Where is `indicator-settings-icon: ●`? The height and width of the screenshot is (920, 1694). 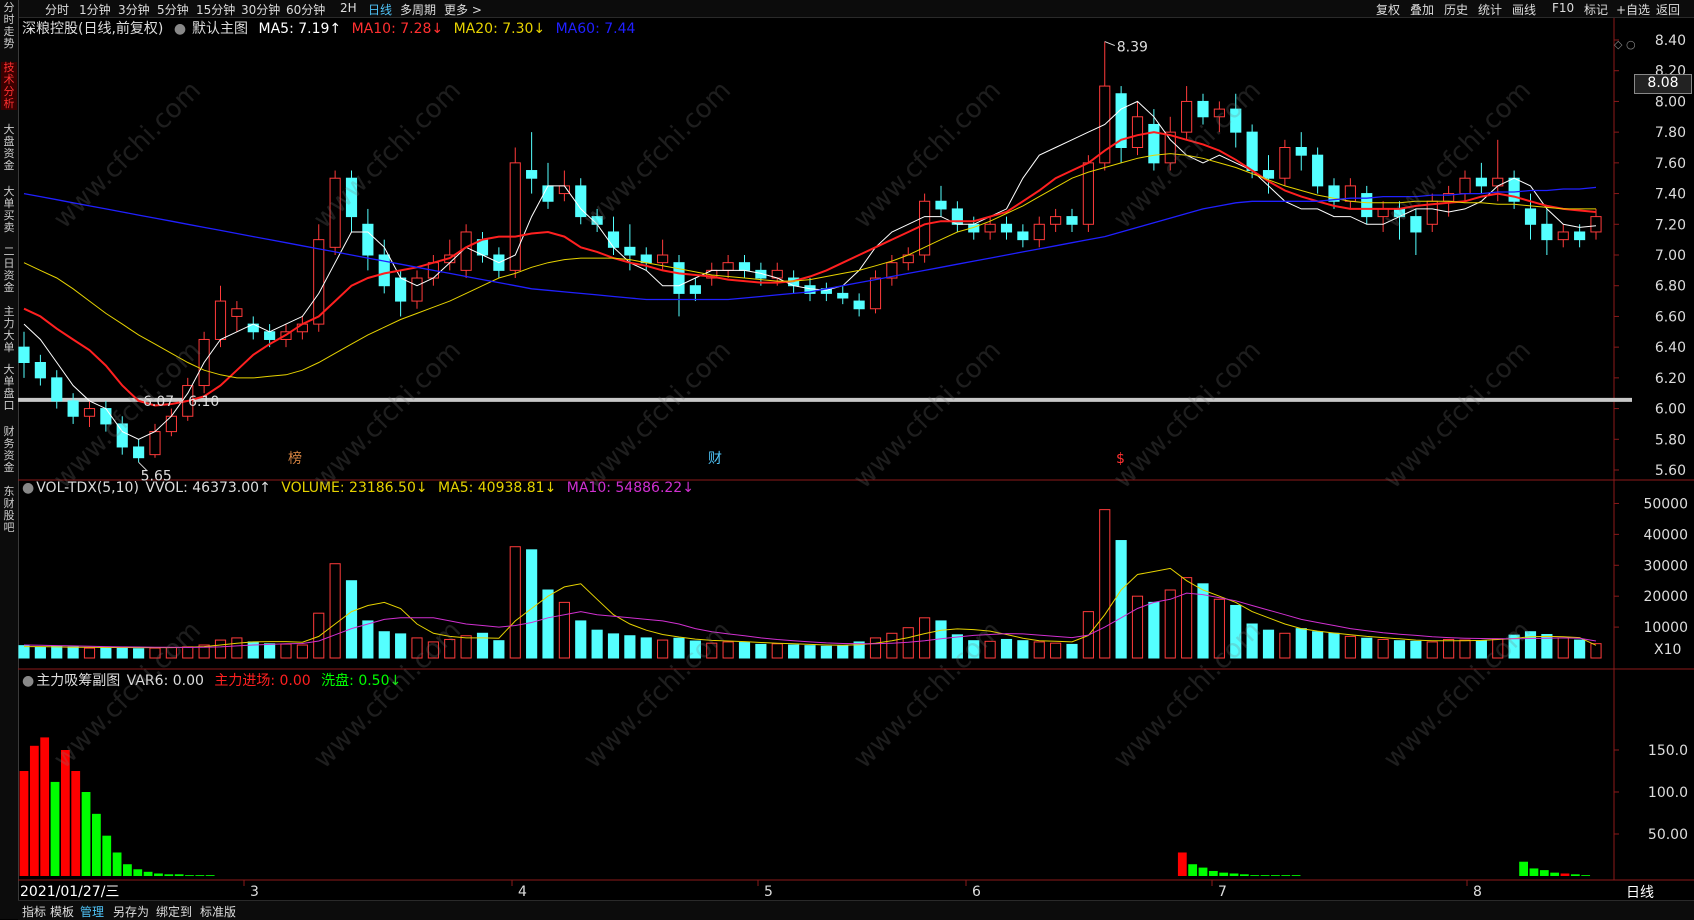 indicator-settings-icon: ● is located at coordinates (28, 488).